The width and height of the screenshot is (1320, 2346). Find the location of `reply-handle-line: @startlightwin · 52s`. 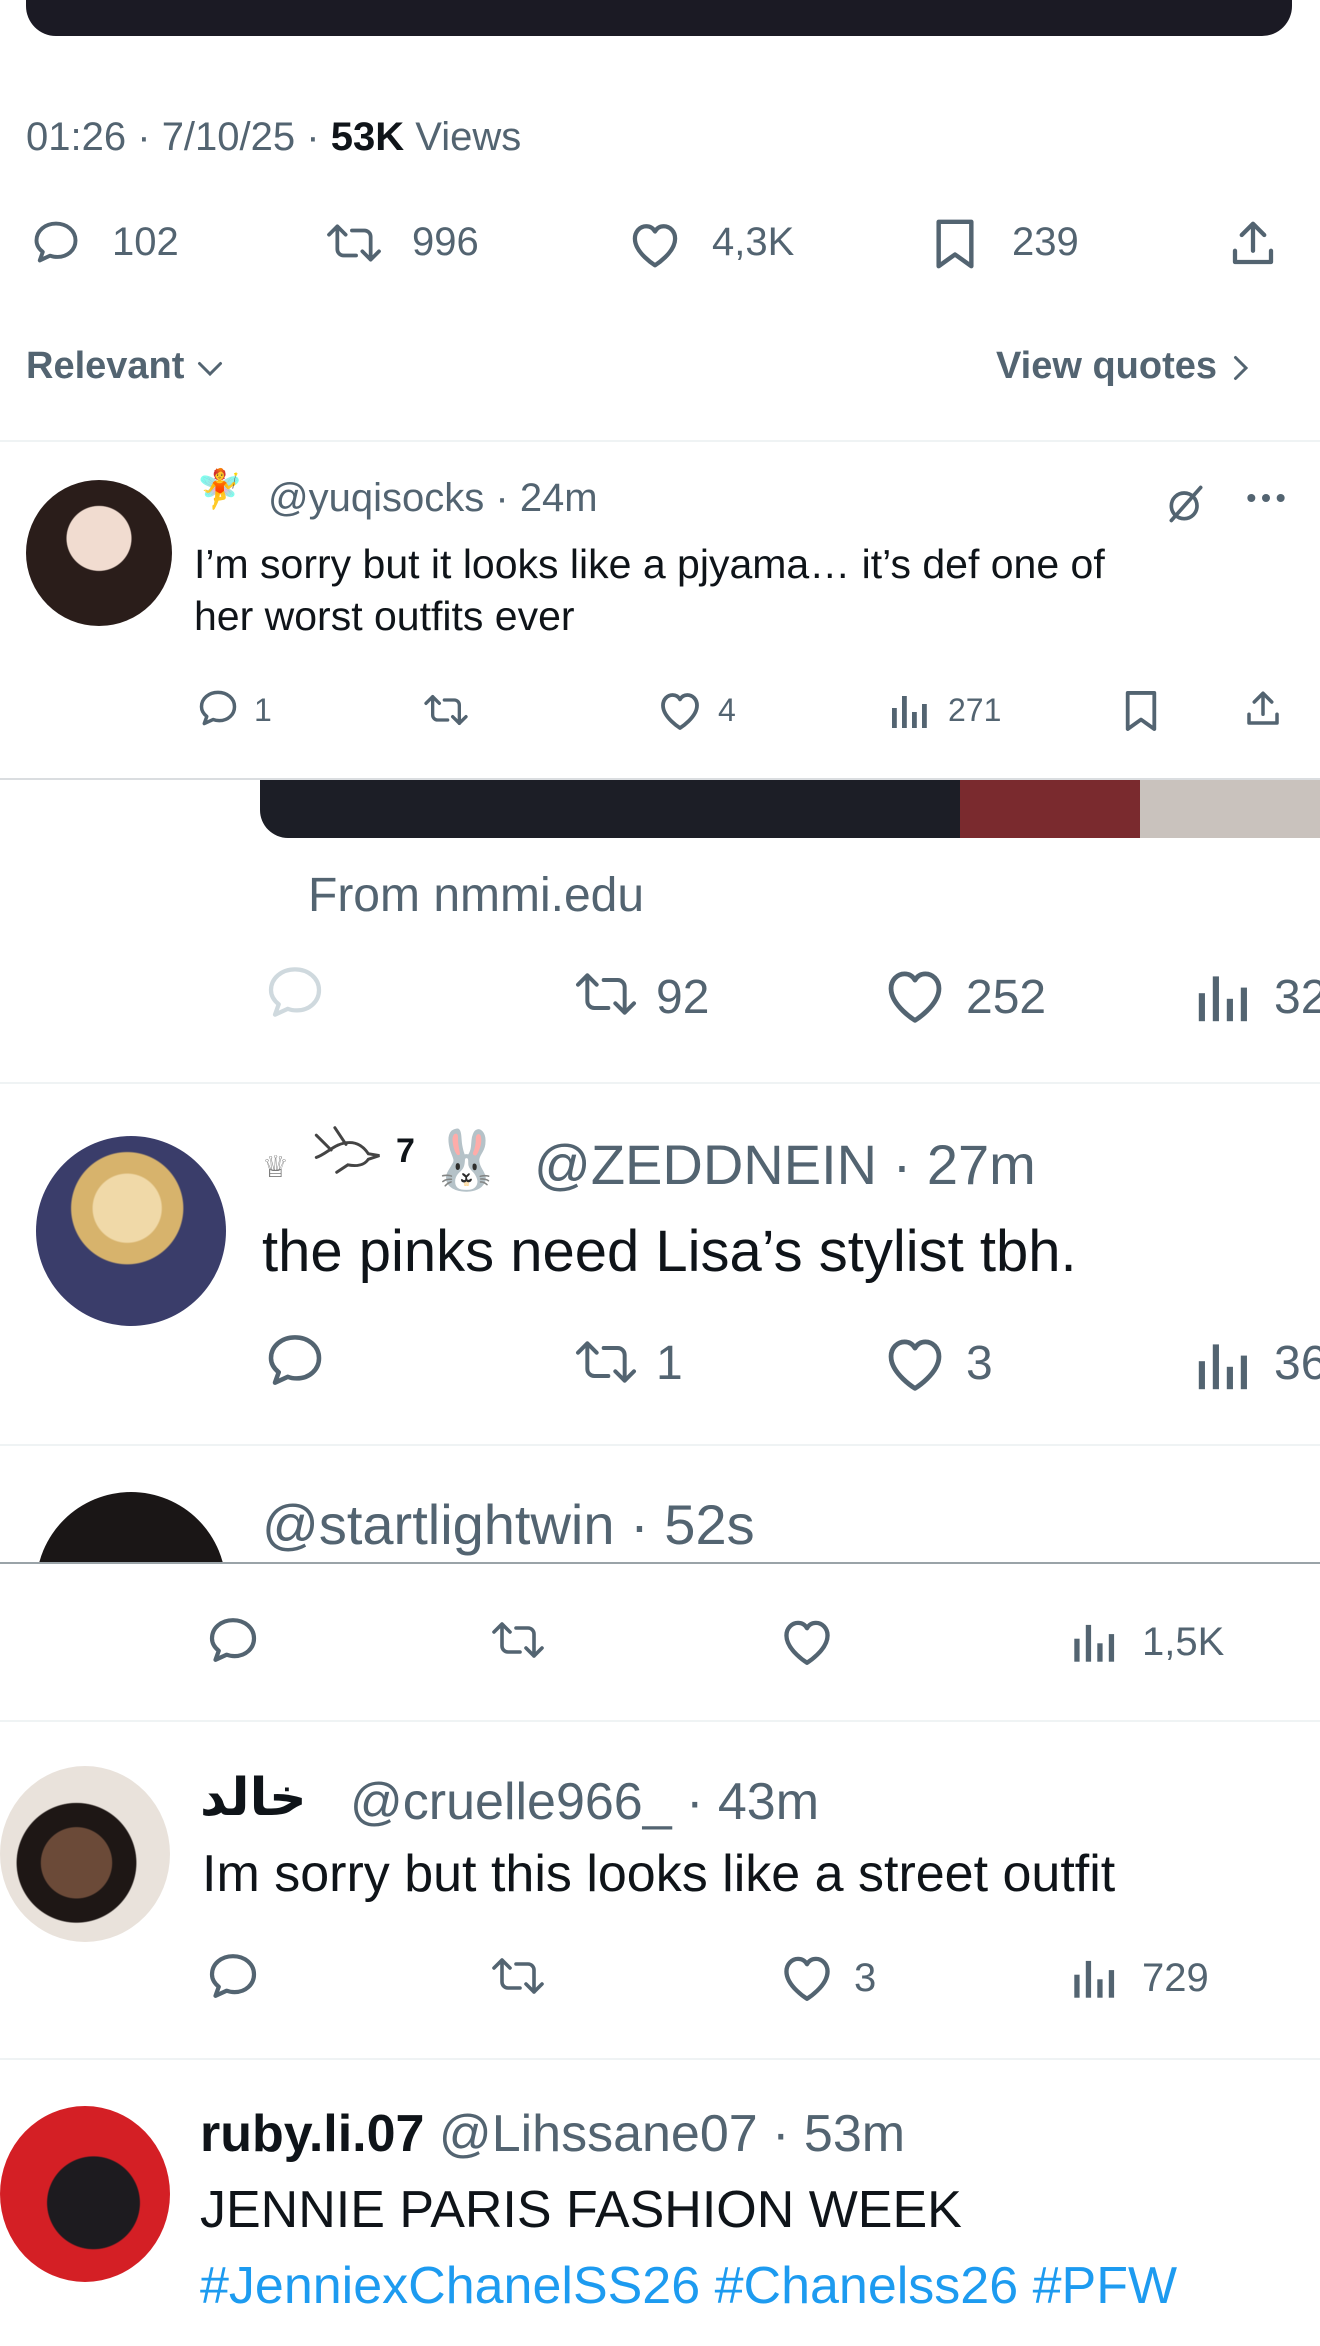

reply-handle-line: @startlightwin · 52s is located at coordinates (508, 1524).